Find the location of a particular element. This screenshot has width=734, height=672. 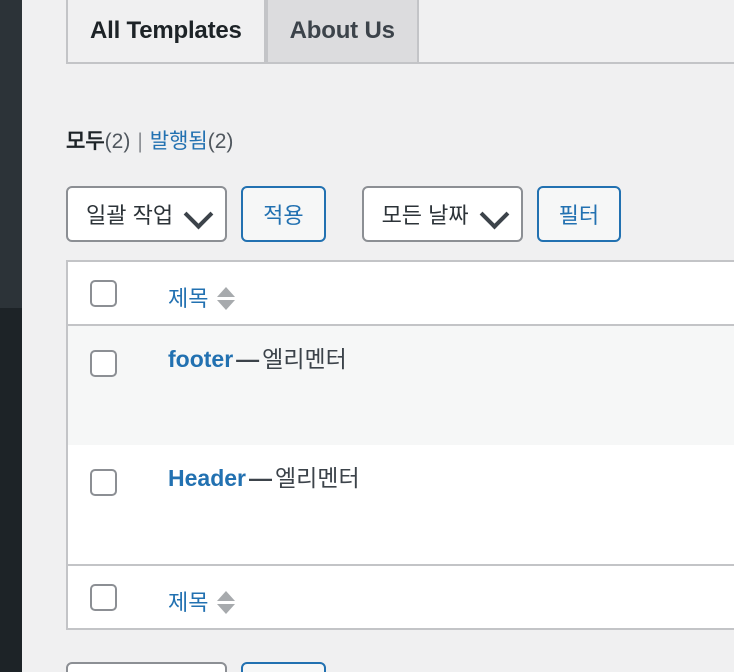

select-all-checkbox-top is located at coordinates (103, 293).